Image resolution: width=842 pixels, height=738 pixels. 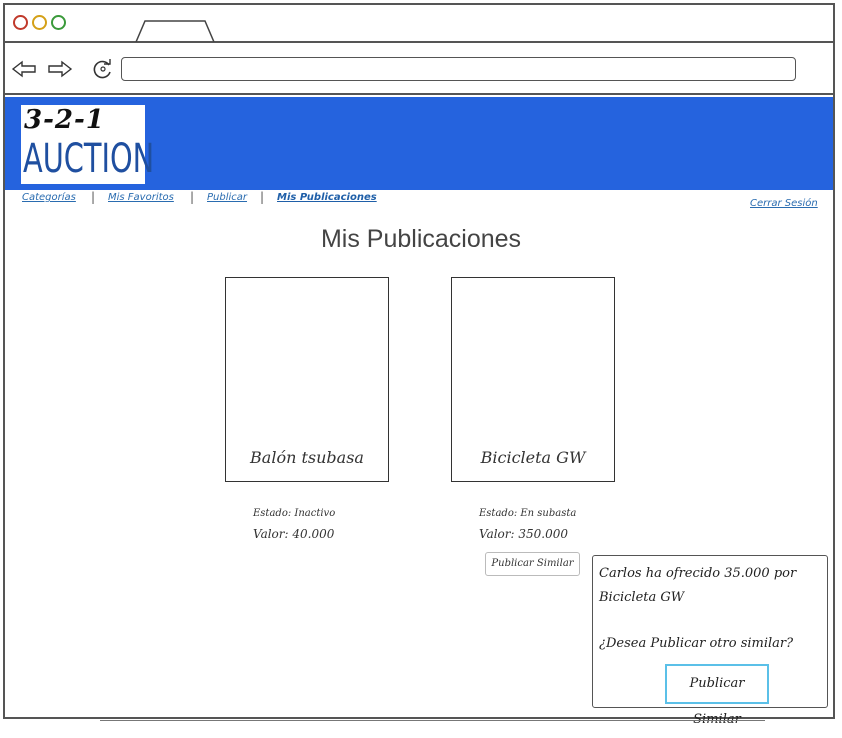 What do you see at coordinates (717, 695) in the screenshot?
I see `popup-publicar-similar-button: Publicar Similar` at bounding box center [717, 695].